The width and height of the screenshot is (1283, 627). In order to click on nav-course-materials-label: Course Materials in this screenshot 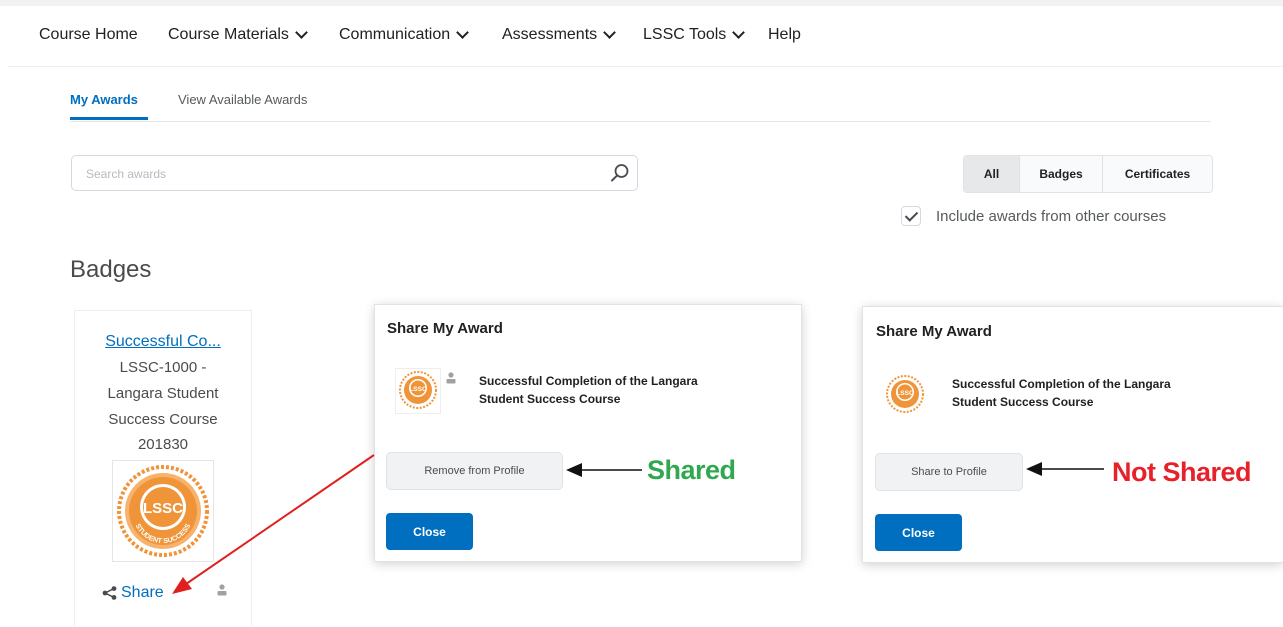, I will do `click(228, 34)`.